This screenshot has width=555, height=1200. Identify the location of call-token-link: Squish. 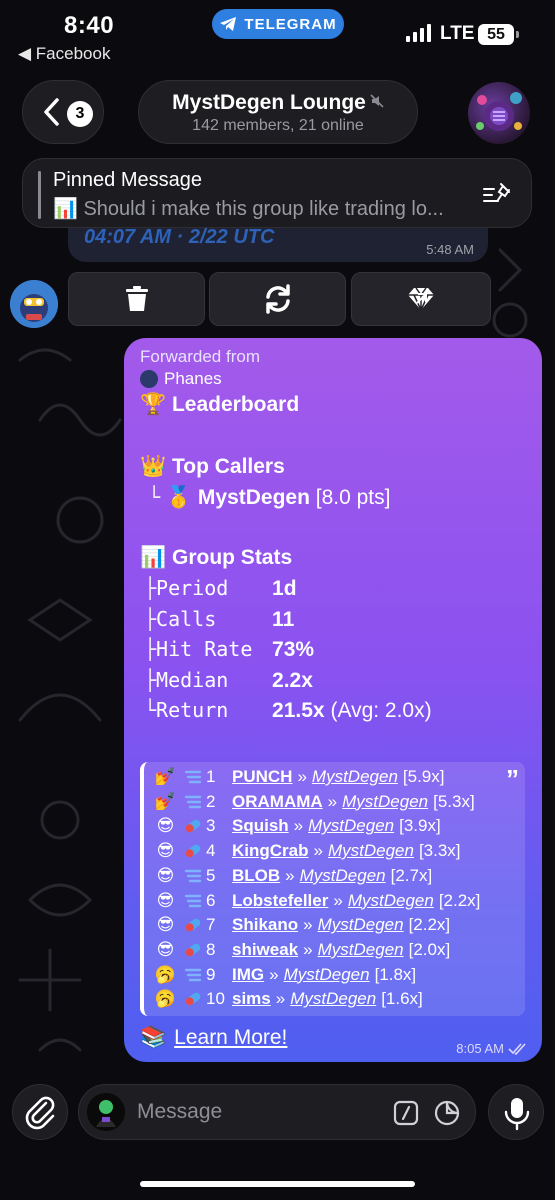
(260, 826).